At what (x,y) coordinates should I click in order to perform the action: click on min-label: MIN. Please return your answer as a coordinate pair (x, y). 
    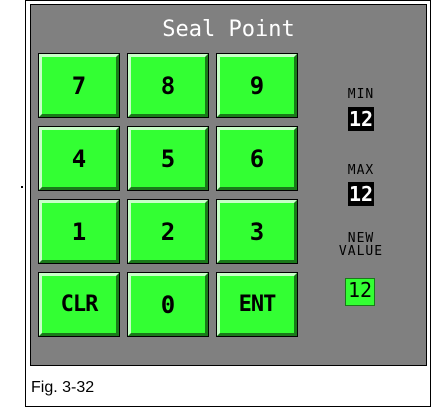
    Looking at the image, I should click on (361, 94).